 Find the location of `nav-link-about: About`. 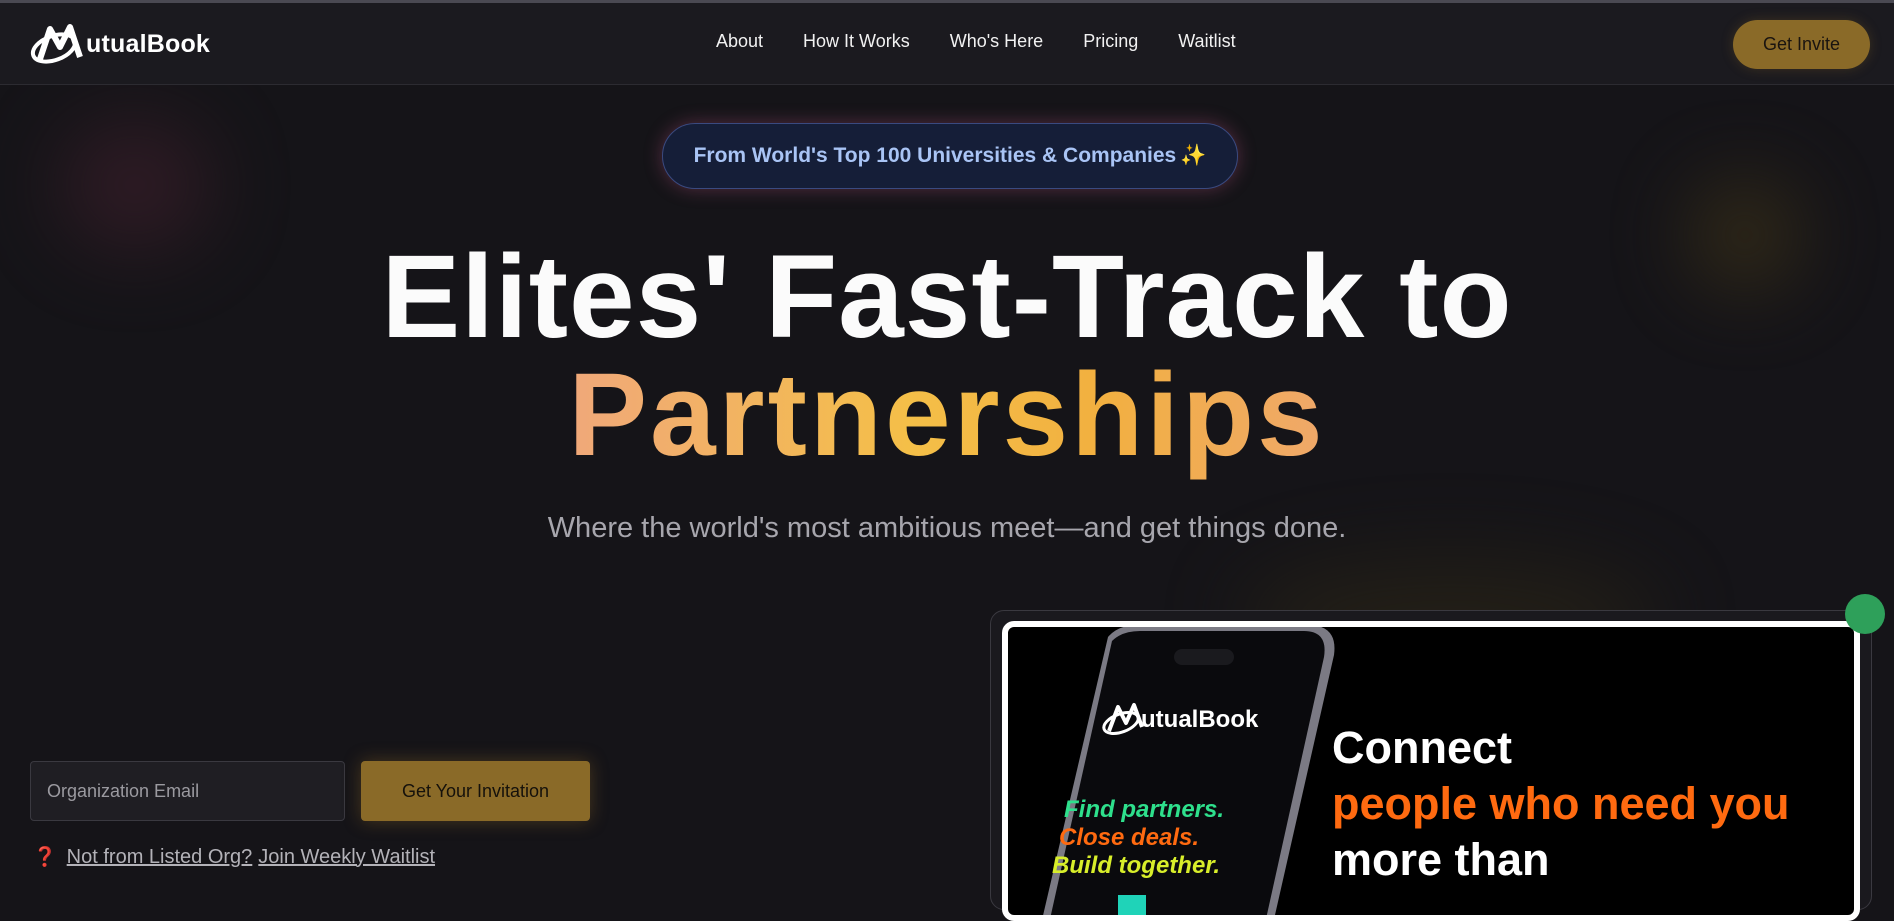

nav-link-about: About is located at coordinates (739, 41).